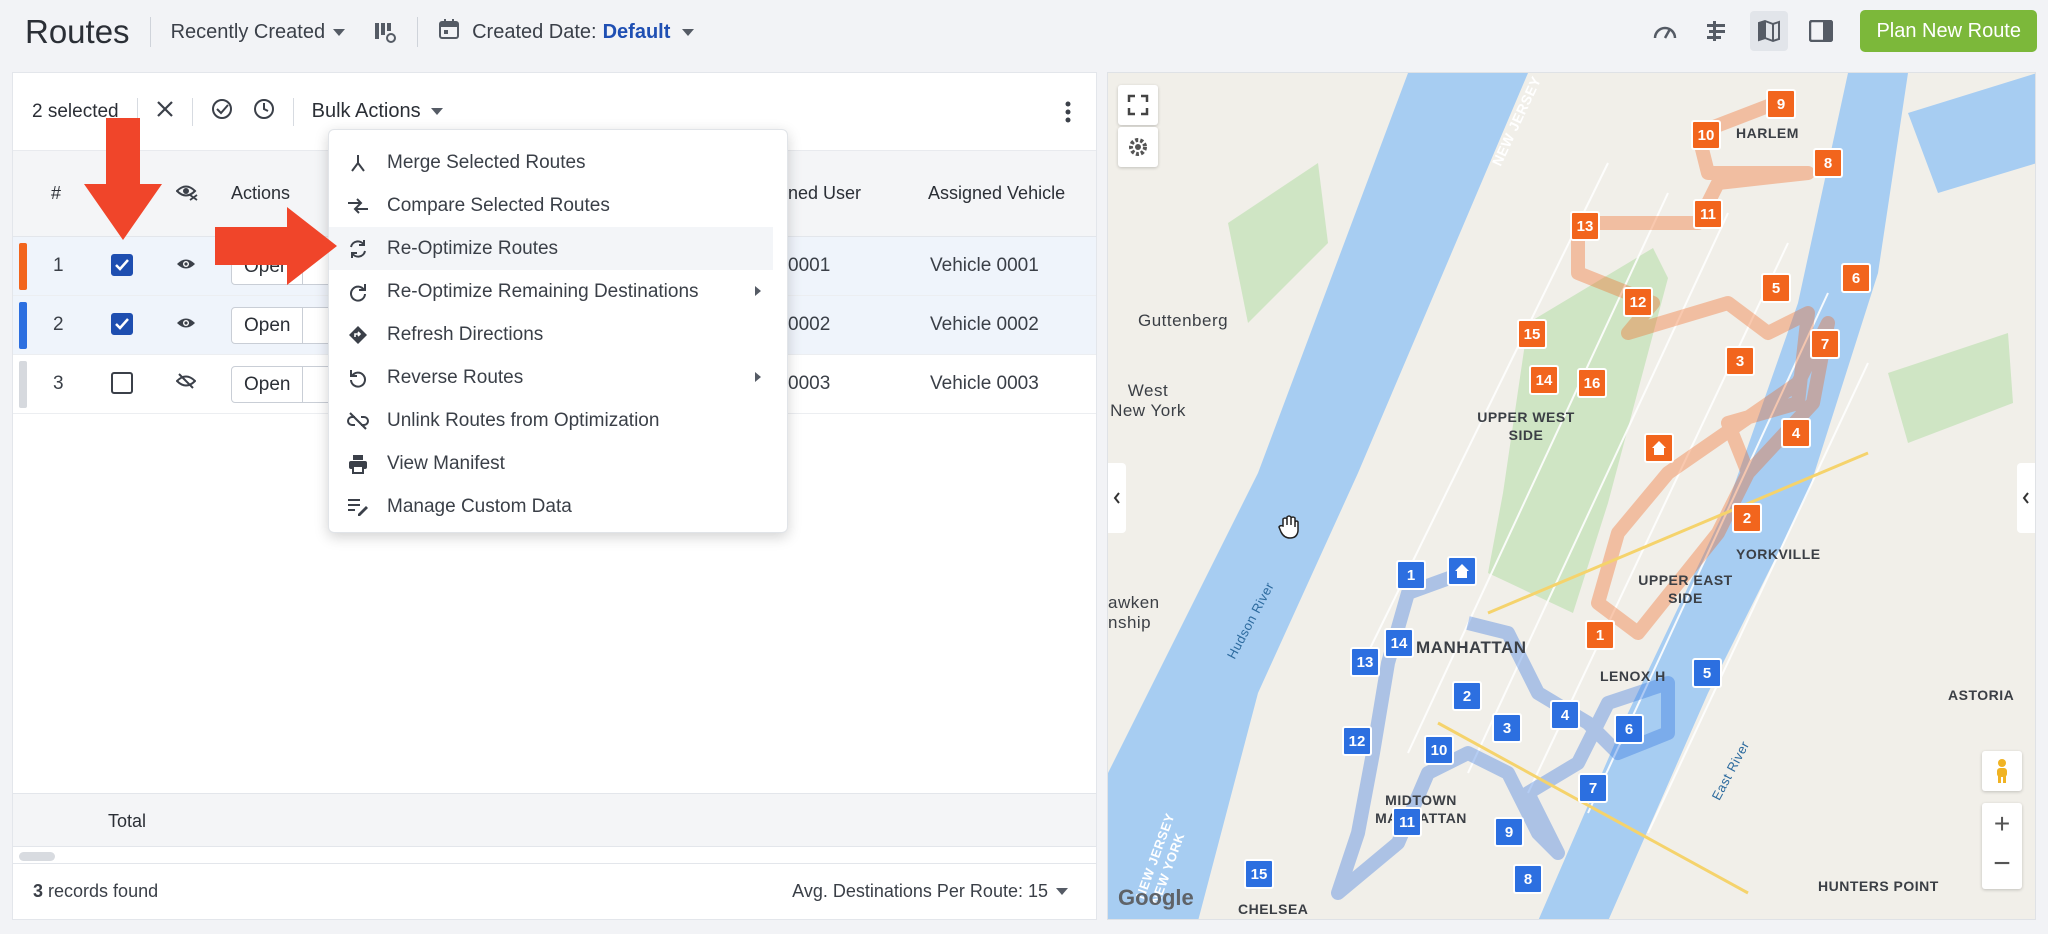  What do you see at coordinates (385, 32) in the screenshot?
I see `column-settings-icon` at bounding box center [385, 32].